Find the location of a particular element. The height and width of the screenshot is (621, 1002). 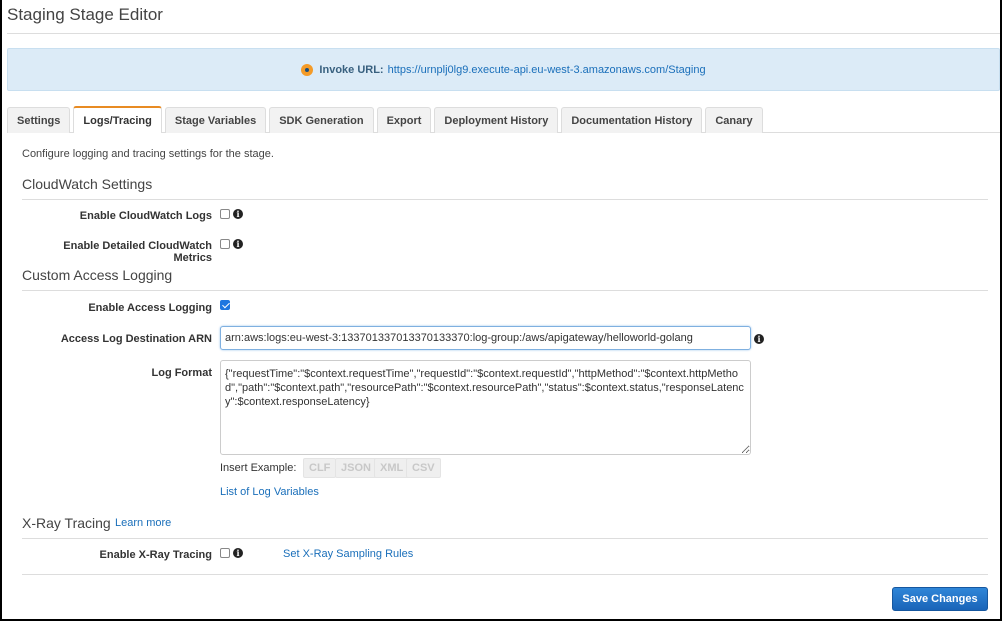

enable-access-logging-label: Enable Access Logging is located at coordinates (150, 308).